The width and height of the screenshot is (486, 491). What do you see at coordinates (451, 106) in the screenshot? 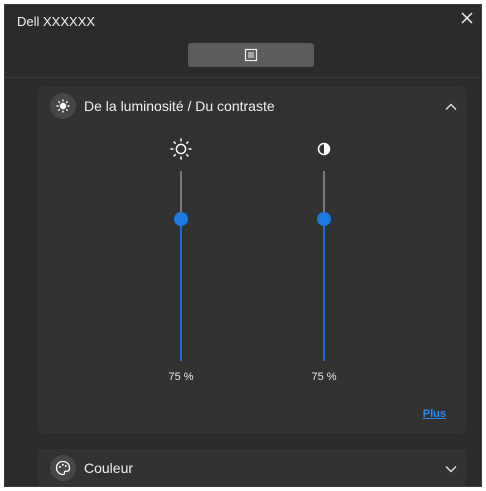
I see `chevron-up-icon` at bounding box center [451, 106].